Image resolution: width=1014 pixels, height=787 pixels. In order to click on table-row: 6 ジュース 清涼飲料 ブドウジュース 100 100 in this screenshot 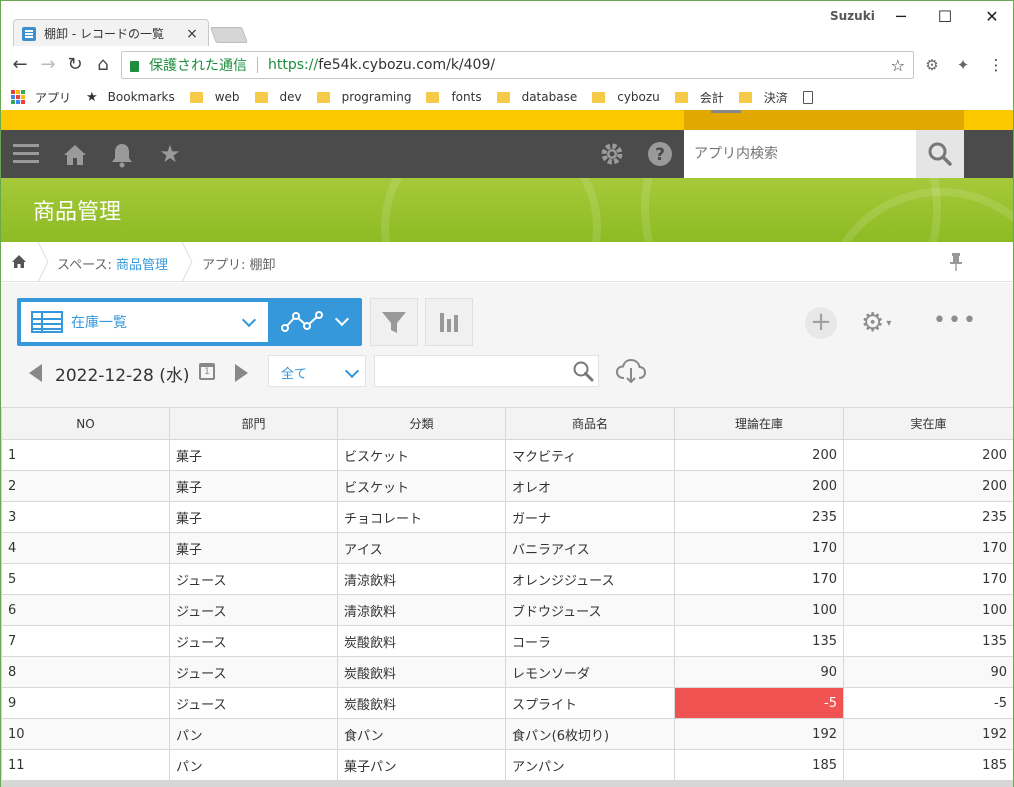, I will do `click(507, 610)`.